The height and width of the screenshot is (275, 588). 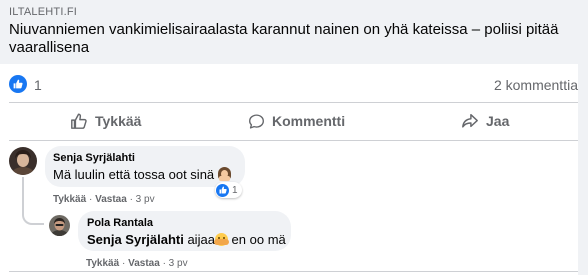 What do you see at coordinates (94, 158) in the screenshot?
I see `comment-author-link: Senja Syrjälahti` at bounding box center [94, 158].